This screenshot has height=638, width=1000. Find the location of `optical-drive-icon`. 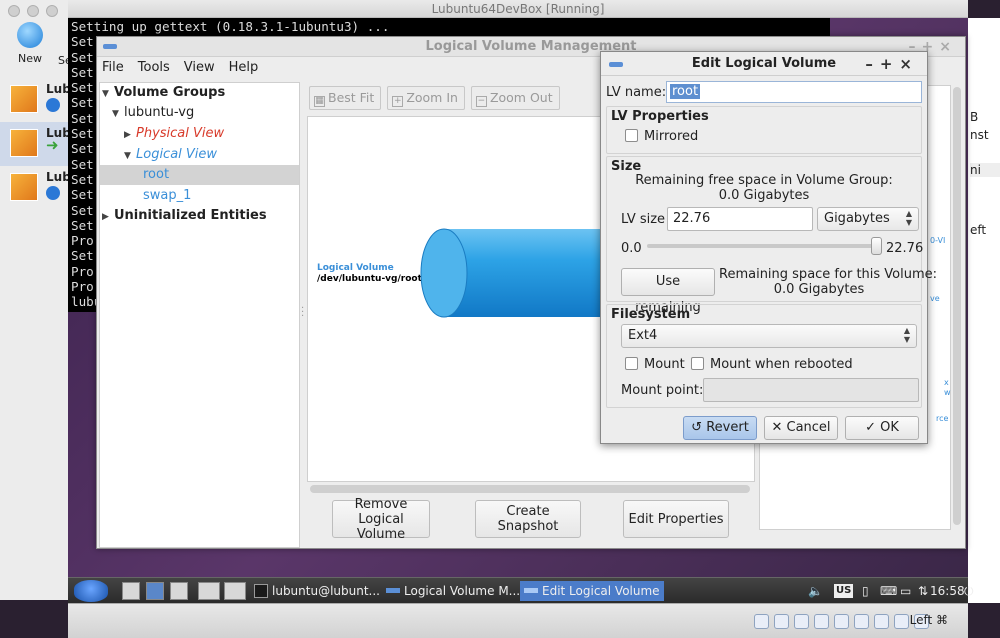

optical-drive-icon is located at coordinates (781, 621).